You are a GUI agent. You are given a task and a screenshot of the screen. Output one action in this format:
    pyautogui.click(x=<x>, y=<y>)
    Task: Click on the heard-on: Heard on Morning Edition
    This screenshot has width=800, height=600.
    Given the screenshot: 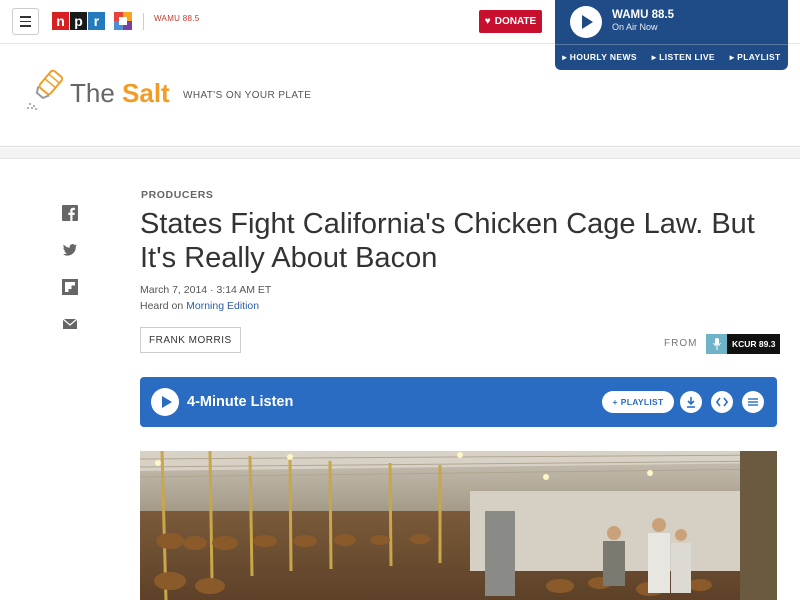 What is the action you would take?
    pyautogui.click(x=199, y=306)
    